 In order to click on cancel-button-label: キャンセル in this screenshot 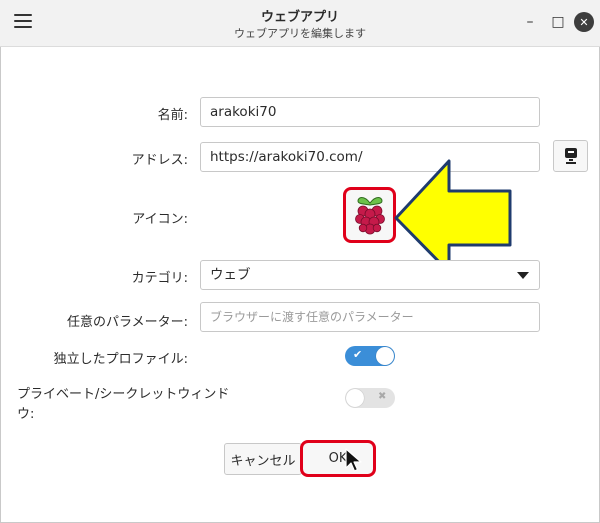, I will do `click(263, 461)`.